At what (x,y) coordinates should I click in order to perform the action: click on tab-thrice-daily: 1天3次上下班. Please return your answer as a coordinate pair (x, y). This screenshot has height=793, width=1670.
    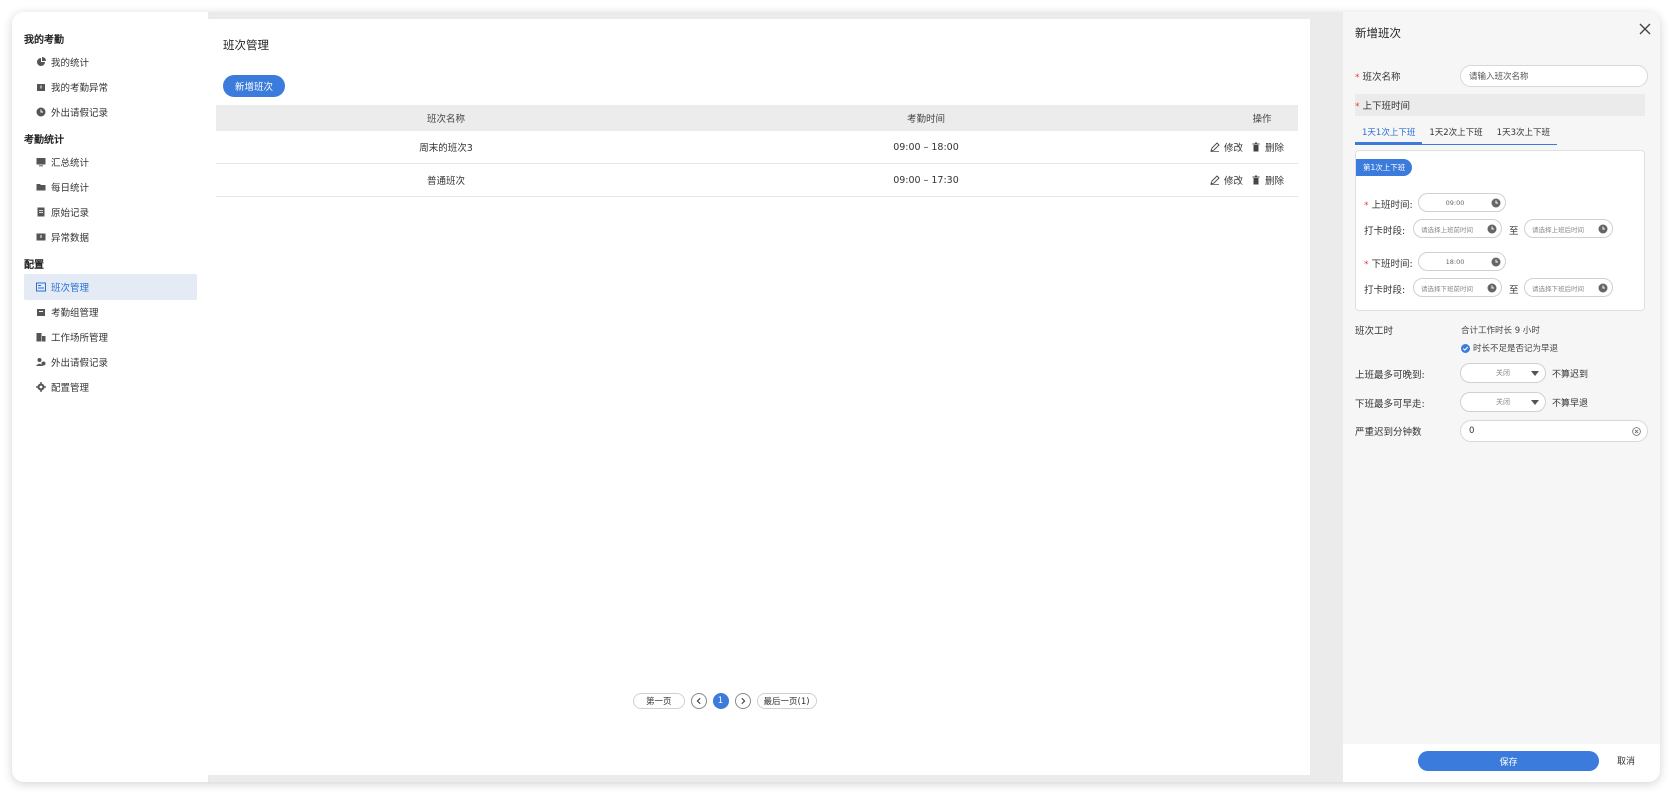
    Looking at the image, I should click on (1523, 133).